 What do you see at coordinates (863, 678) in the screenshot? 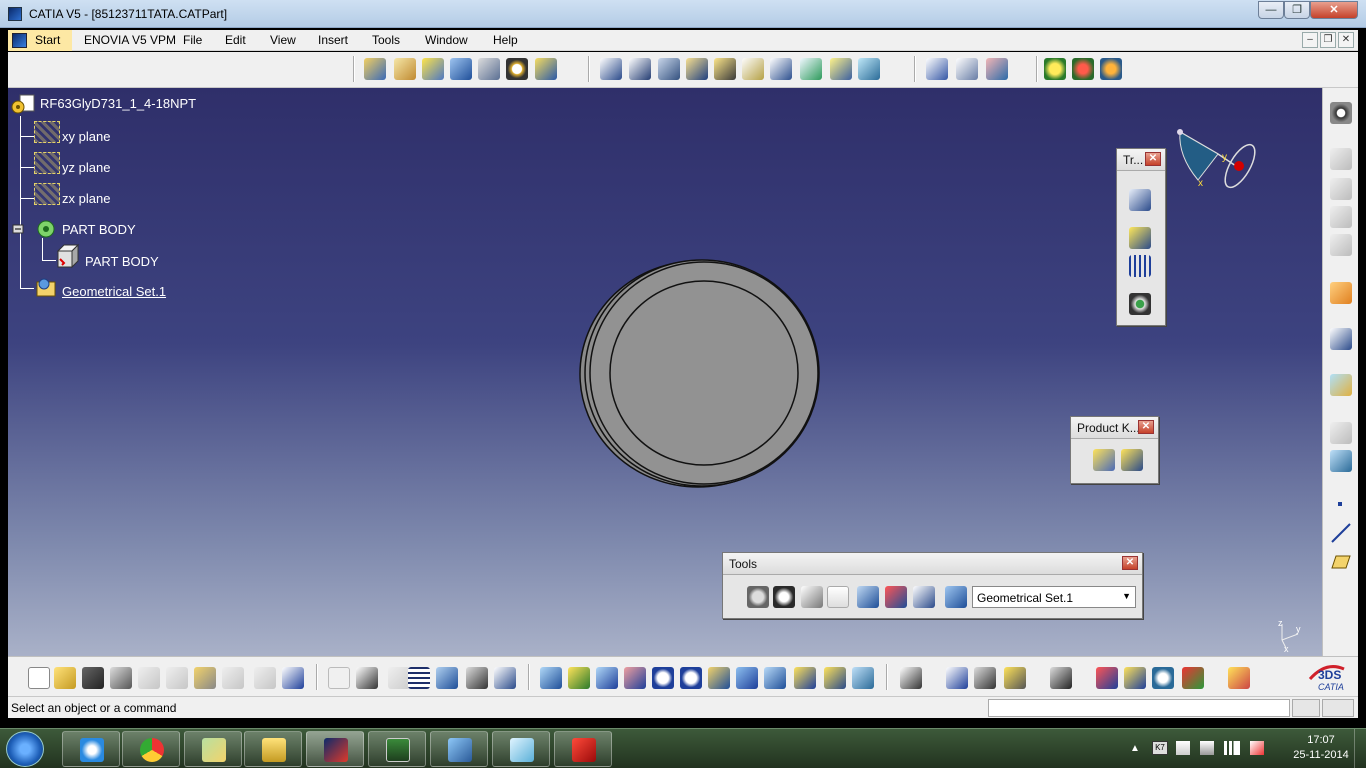
I see `swap-visible-space-icon` at bounding box center [863, 678].